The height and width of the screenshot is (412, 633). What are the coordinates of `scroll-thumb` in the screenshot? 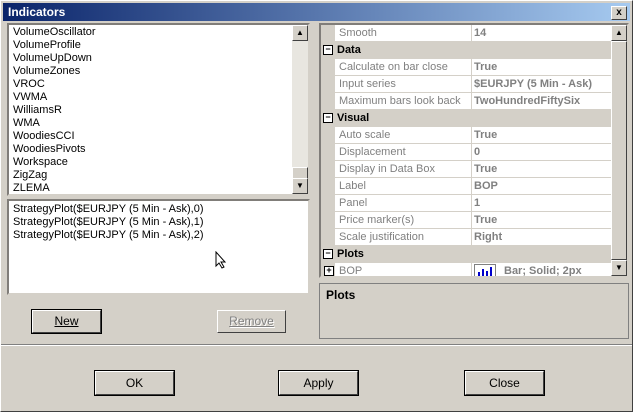 It's located at (619, 150).